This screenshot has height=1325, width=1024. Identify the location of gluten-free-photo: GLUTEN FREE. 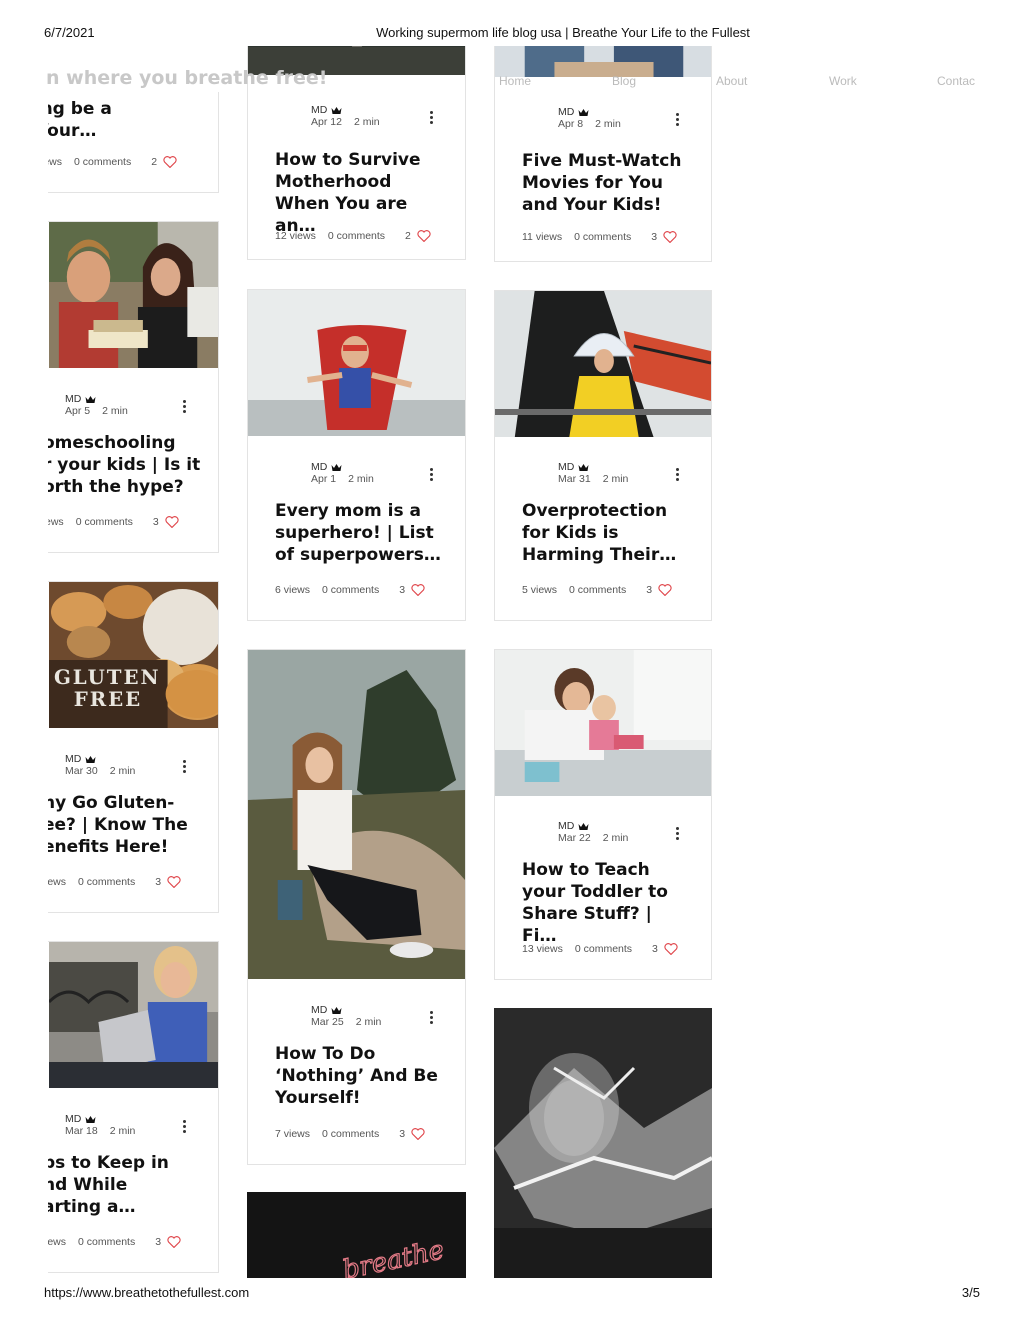
(133, 655).